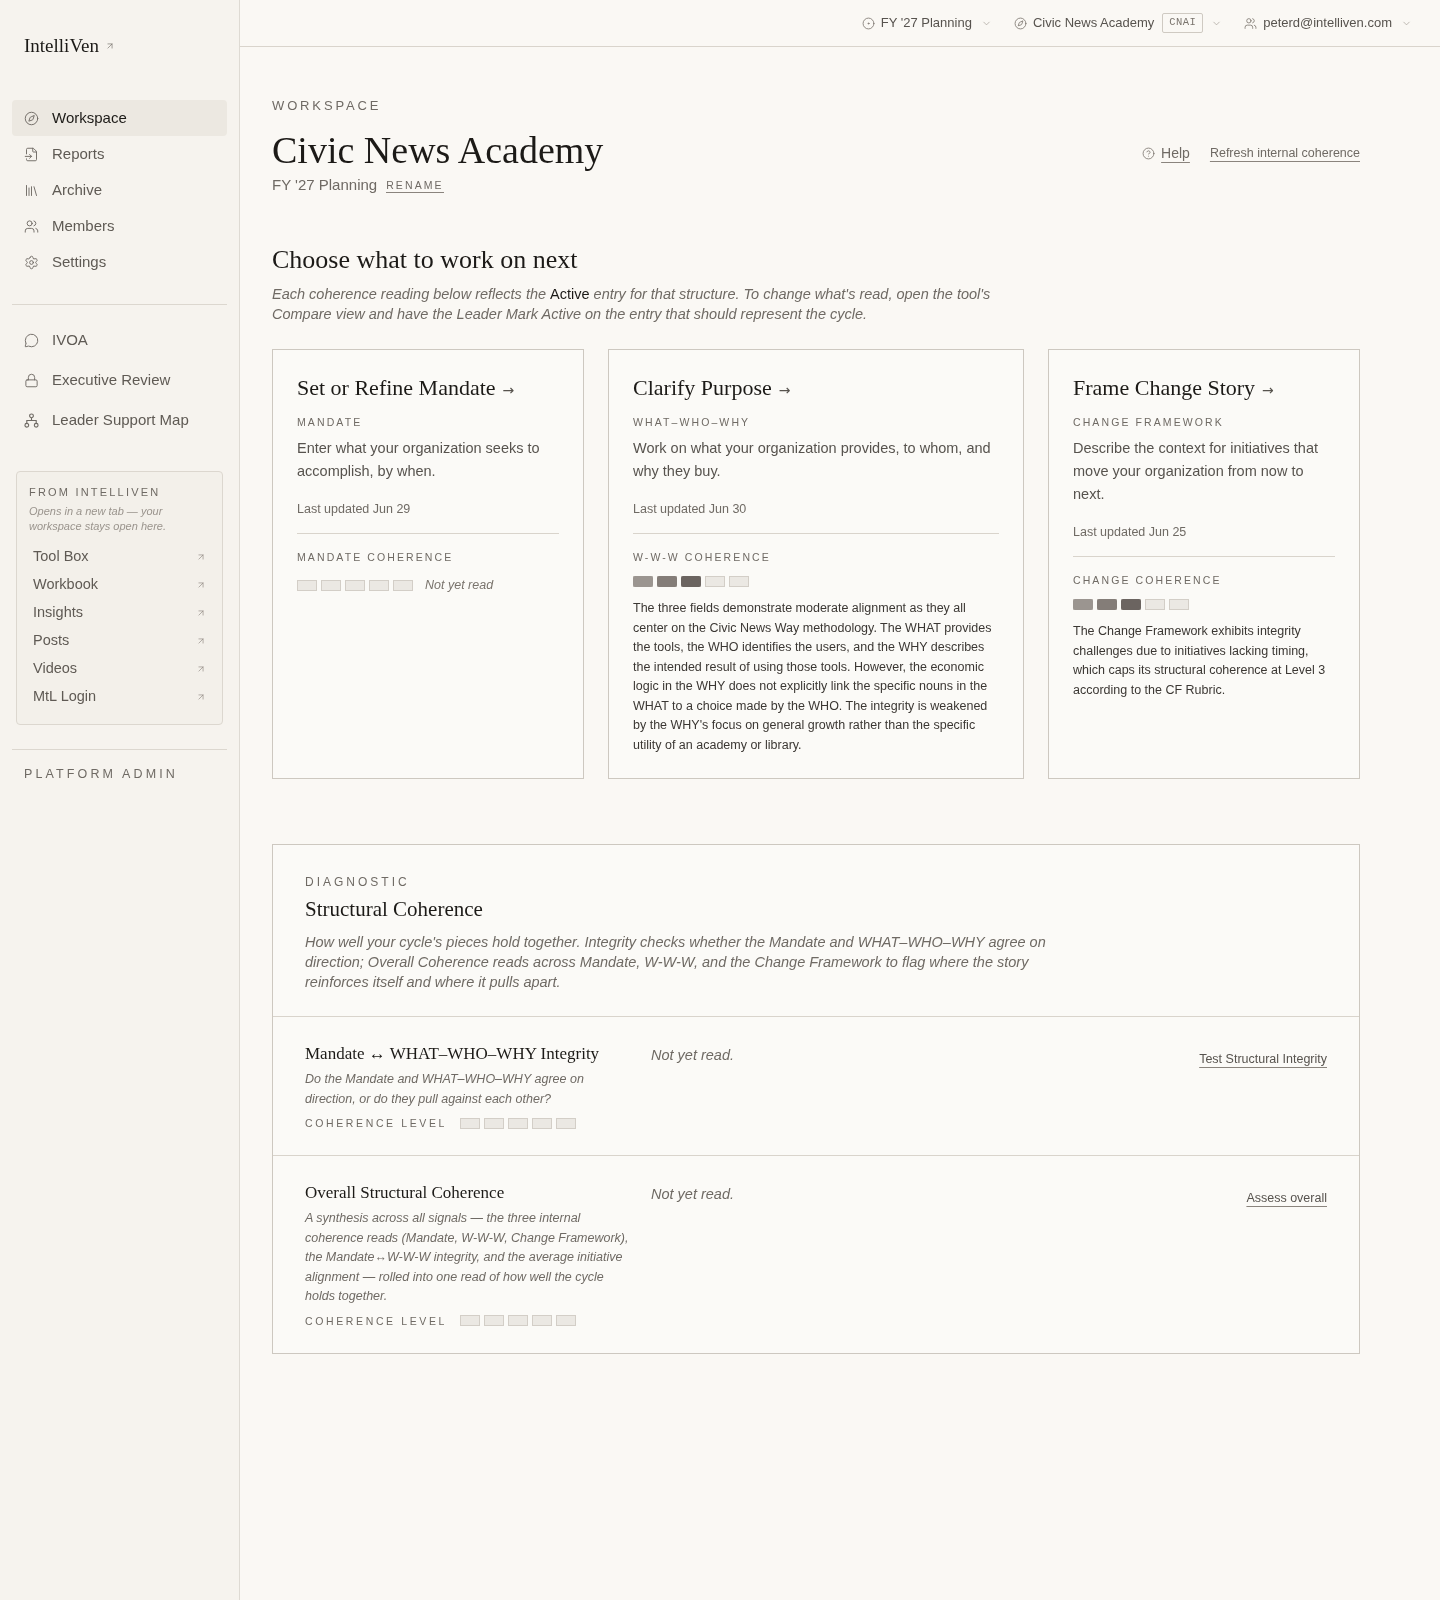 The image size is (1440, 1600). Describe the element at coordinates (119, 420) in the screenshot. I see `sidebar-nav-item: Leader Support Map` at that location.